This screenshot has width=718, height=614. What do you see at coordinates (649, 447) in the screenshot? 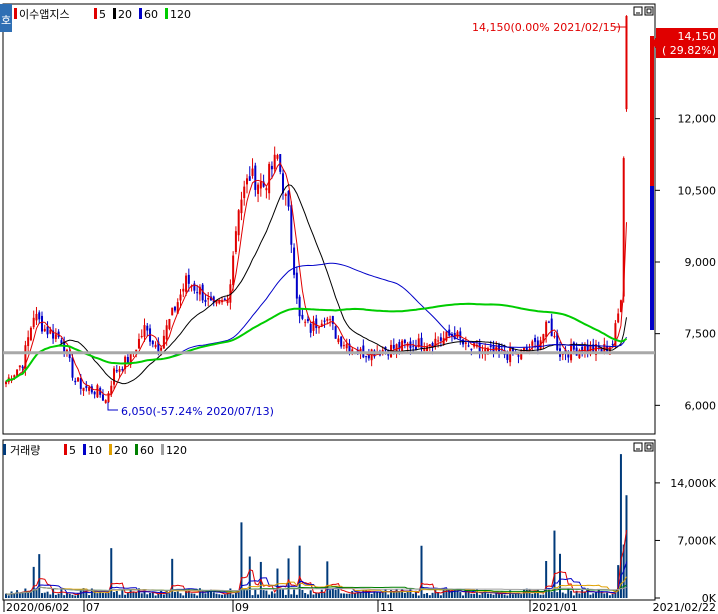
I see `volume-maximize-button` at bounding box center [649, 447].